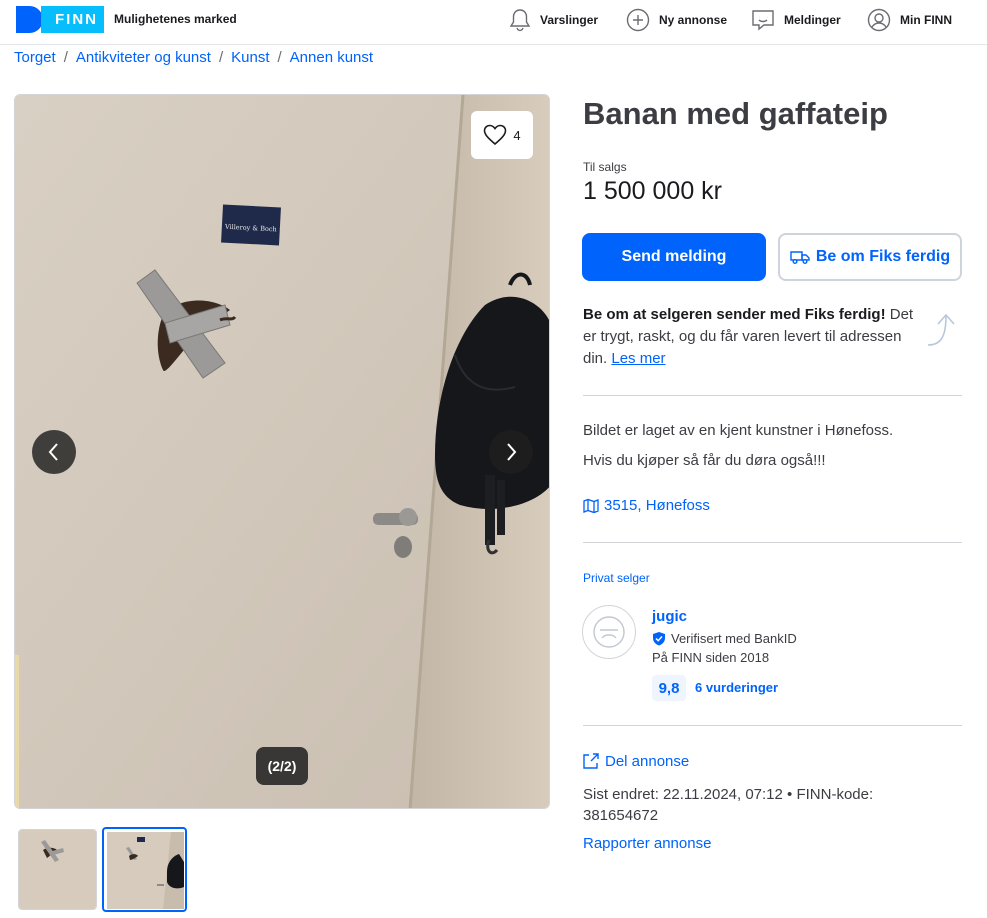  I want to click on reviews-link: 6 vurderinger, so click(736, 687).